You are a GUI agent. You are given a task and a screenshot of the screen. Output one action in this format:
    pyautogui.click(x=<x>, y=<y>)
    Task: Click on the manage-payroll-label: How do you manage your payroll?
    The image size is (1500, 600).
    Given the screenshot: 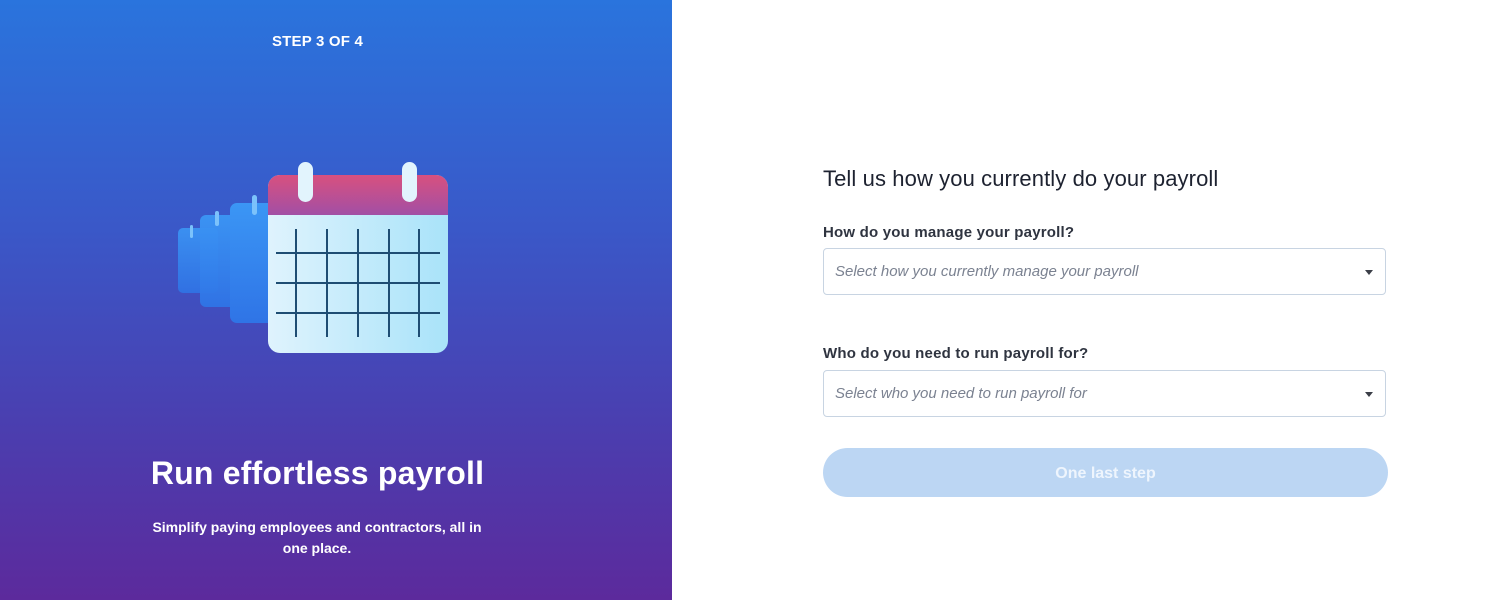 What is the action you would take?
    pyautogui.click(x=949, y=232)
    